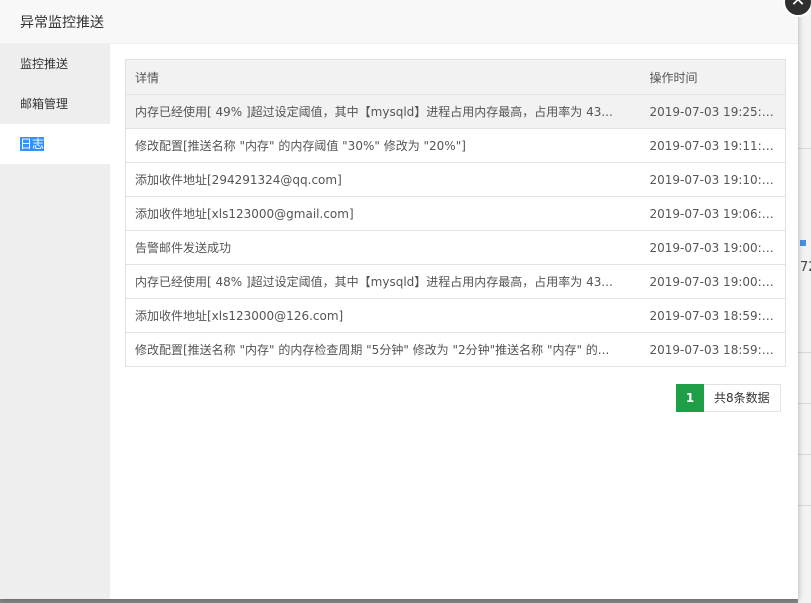 The width and height of the screenshot is (811, 603). I want to click on table-header-row: 详情 操作时间, so click(455, 77).